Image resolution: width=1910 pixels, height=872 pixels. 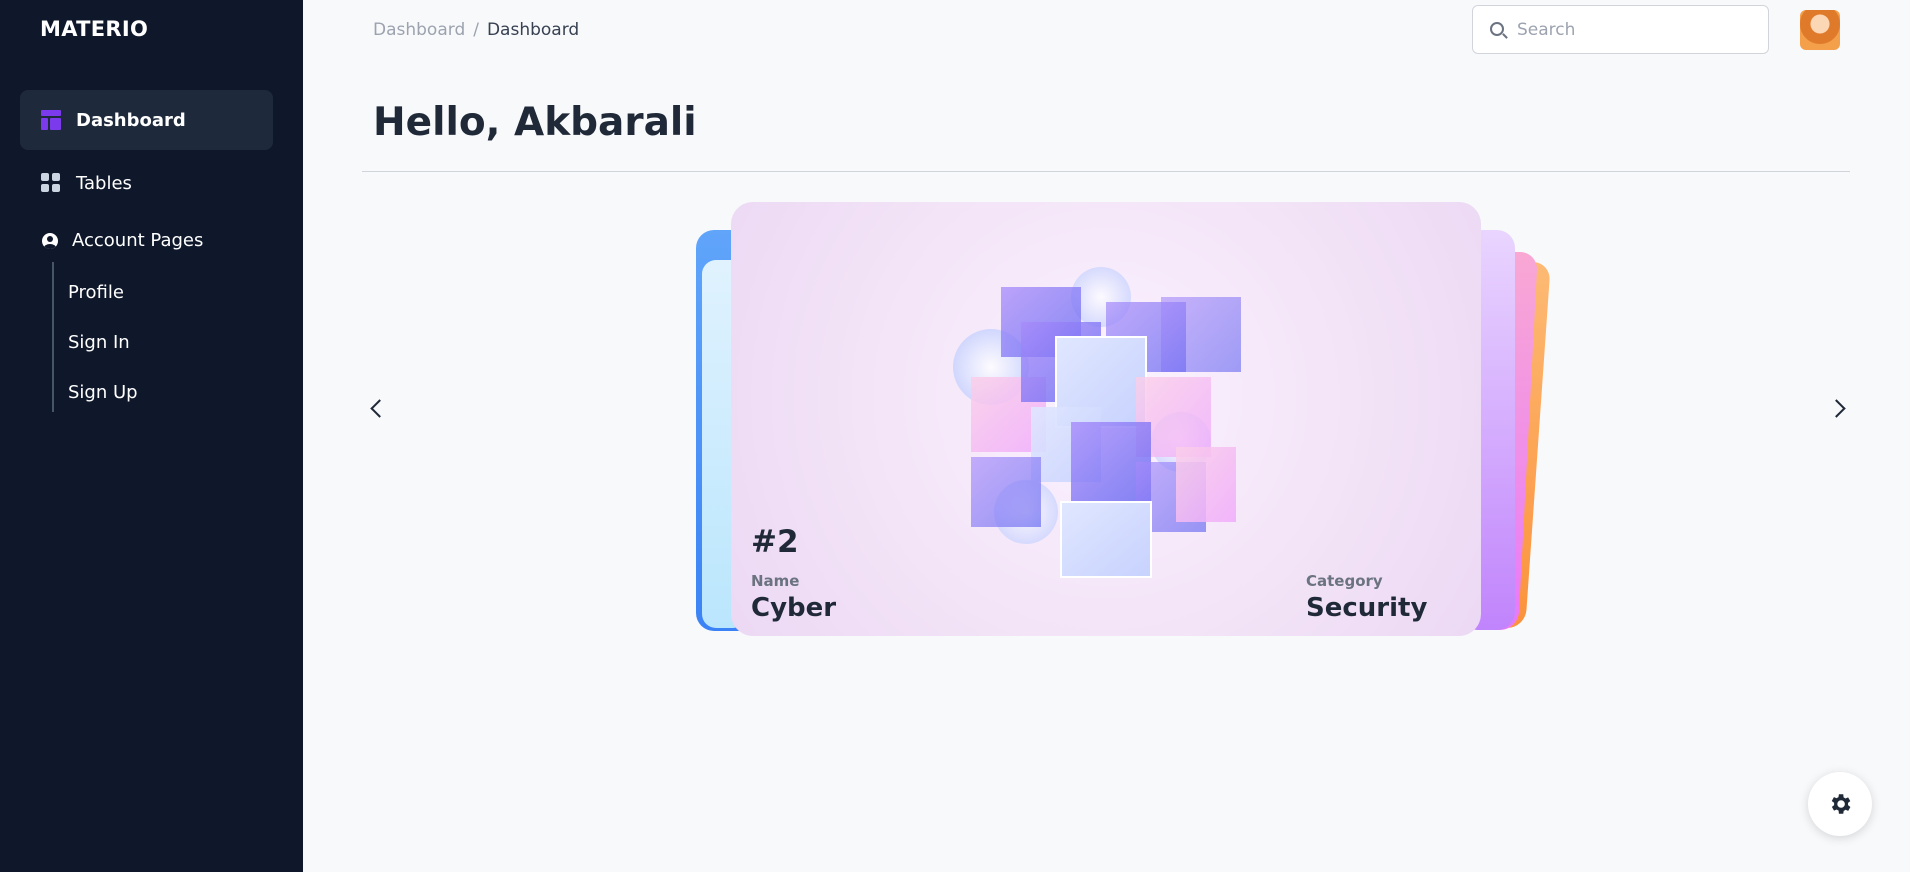 I want to click on sidebar-subitem-sign-up: Sign Up, so click(x=103, y=392).